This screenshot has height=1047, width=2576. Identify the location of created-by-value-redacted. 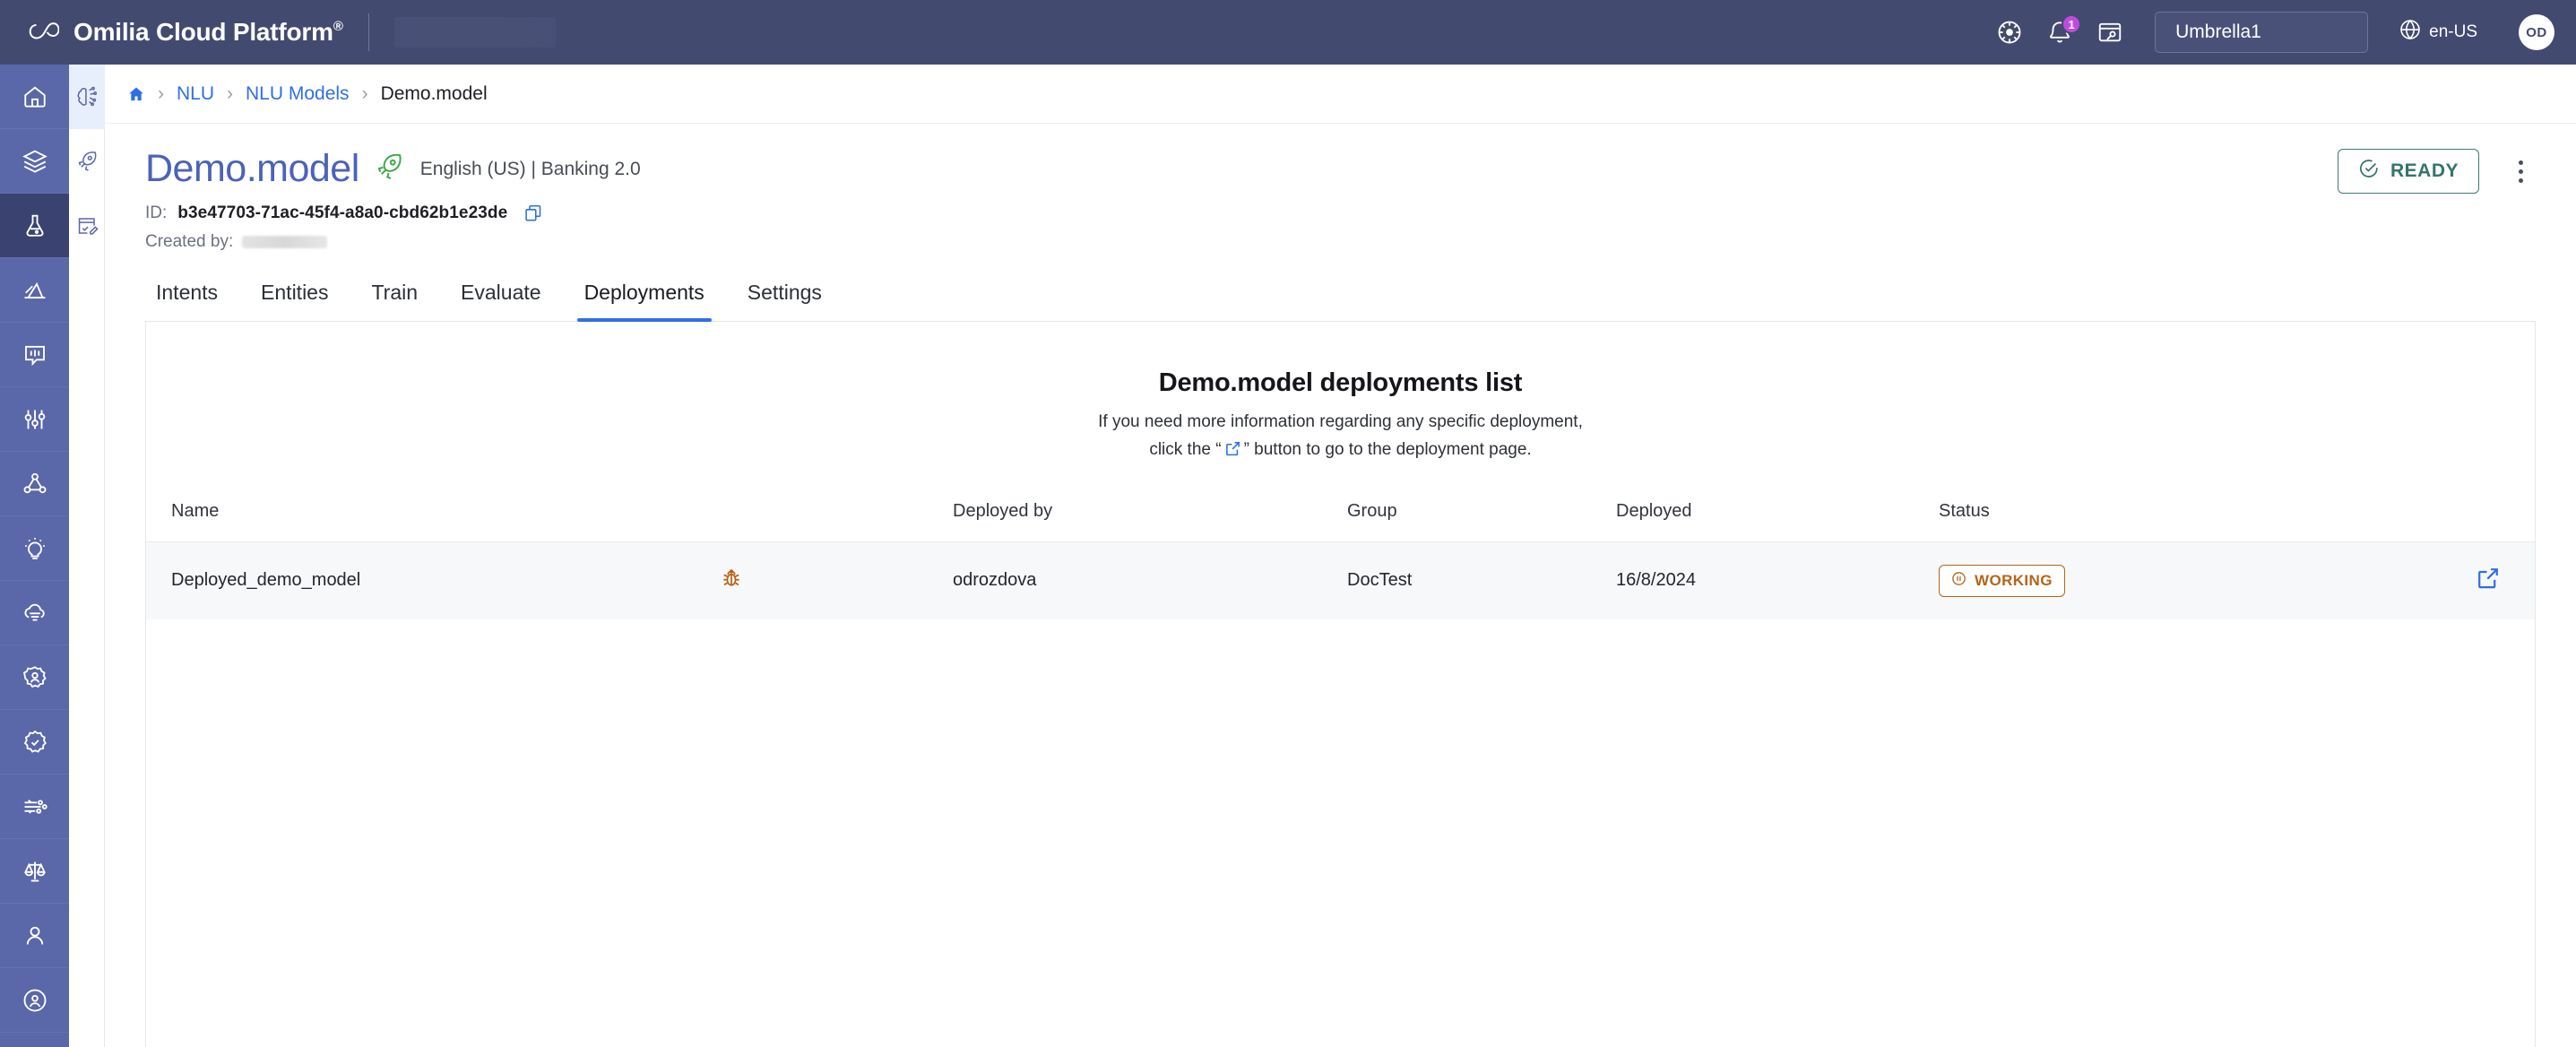
(285, 242).